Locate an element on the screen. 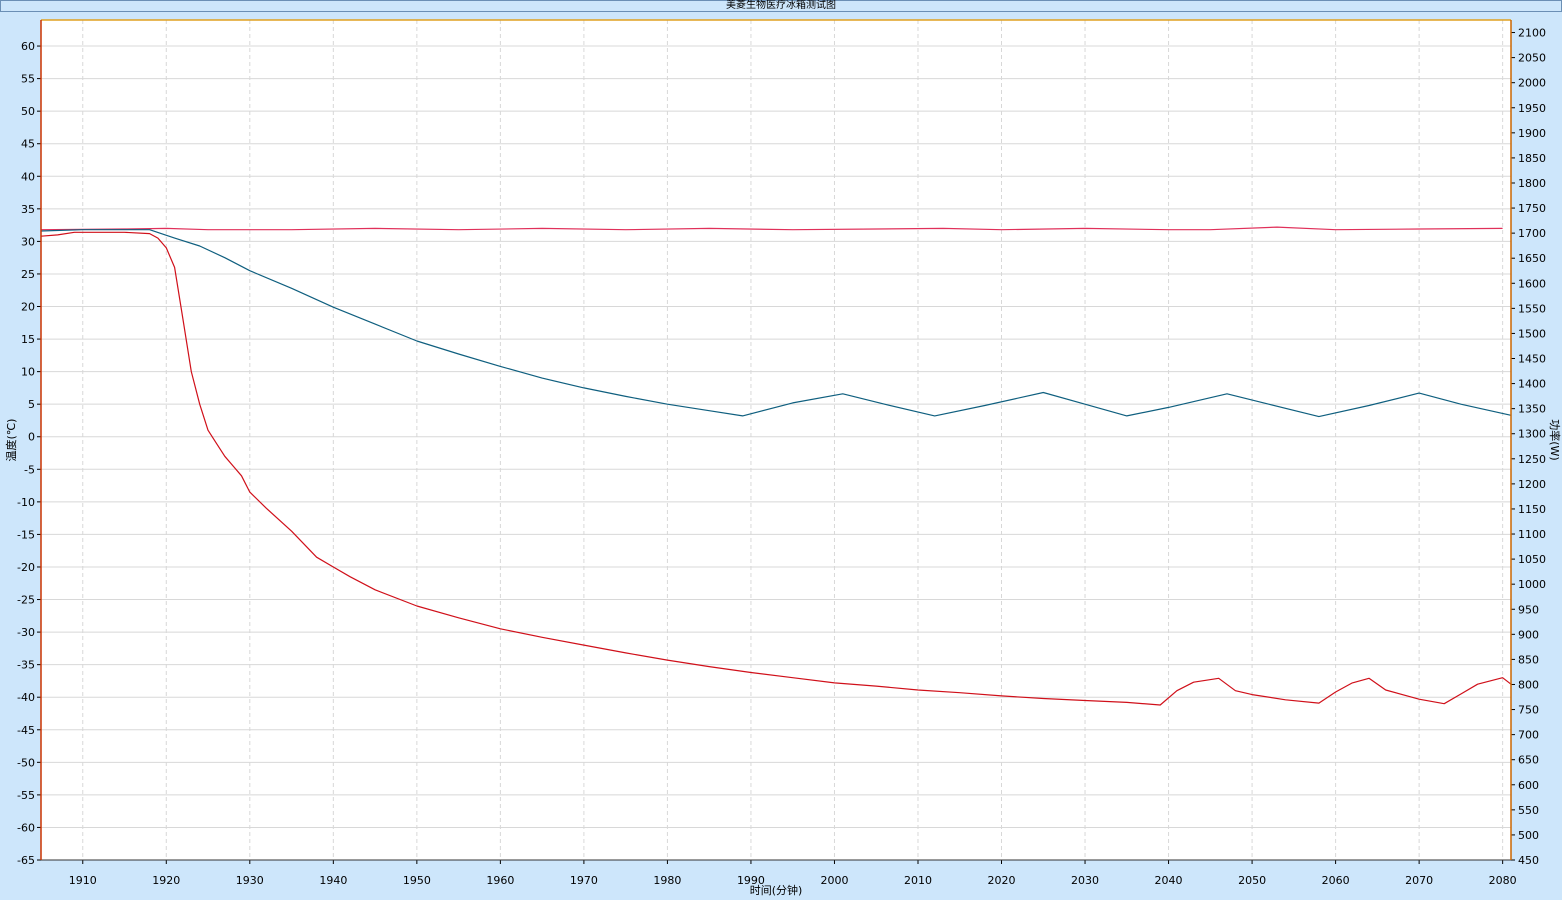 Image resolution: width=1562 pixels, height=900 pixels. x-tick-label: 1940 is located at coordinates (333, 880).